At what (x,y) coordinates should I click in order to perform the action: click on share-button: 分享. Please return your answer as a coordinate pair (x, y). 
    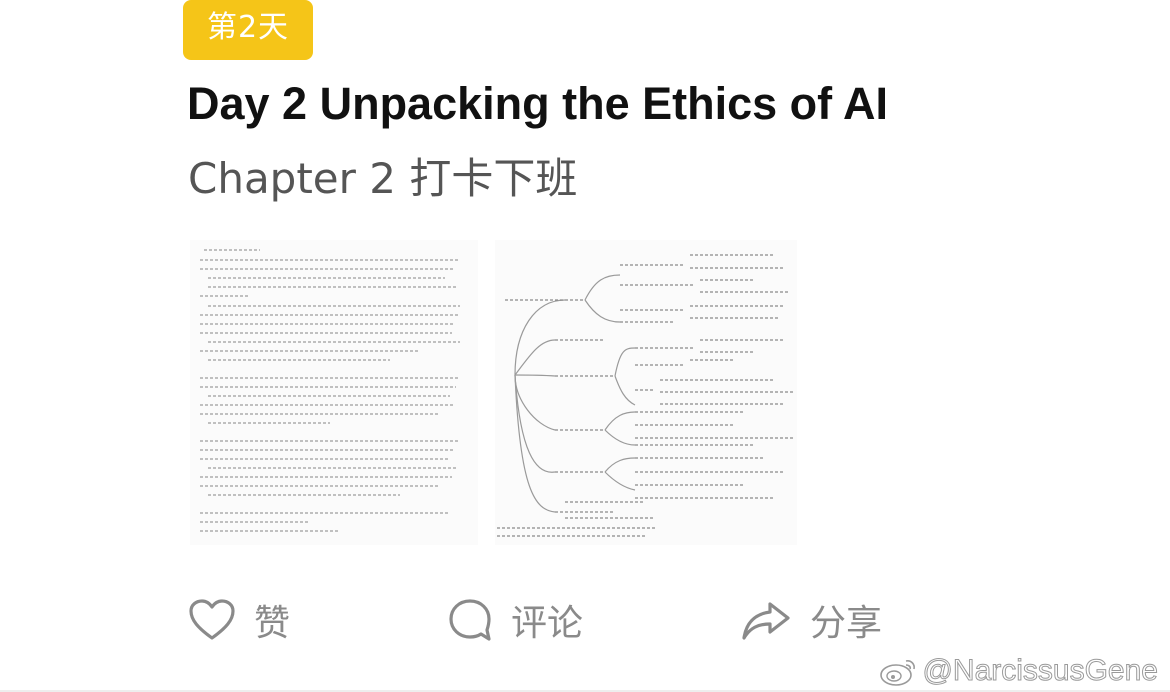
    Looking at the image, I should click on (811, 620).